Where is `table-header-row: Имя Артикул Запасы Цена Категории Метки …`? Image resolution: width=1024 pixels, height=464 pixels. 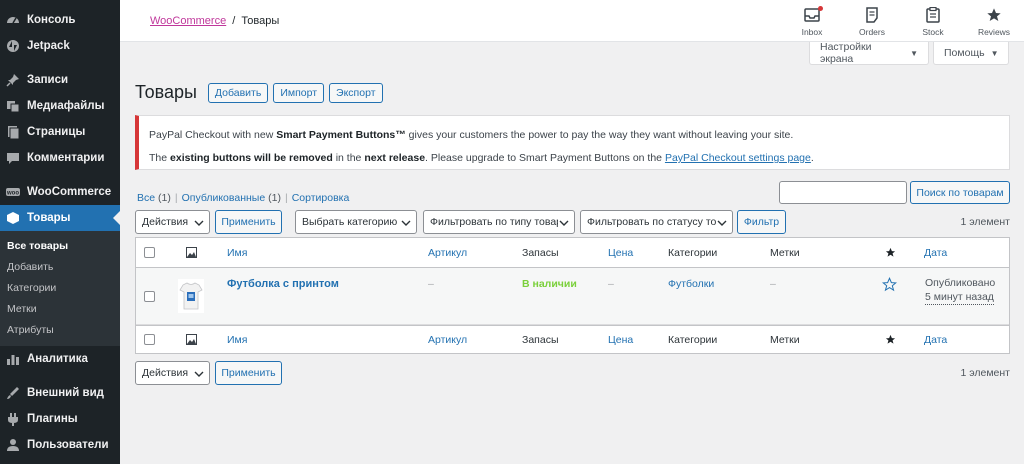
table-header-row: Имя Артикул Запасы Цена Категории Метки … is located at coordinates (572, 253).